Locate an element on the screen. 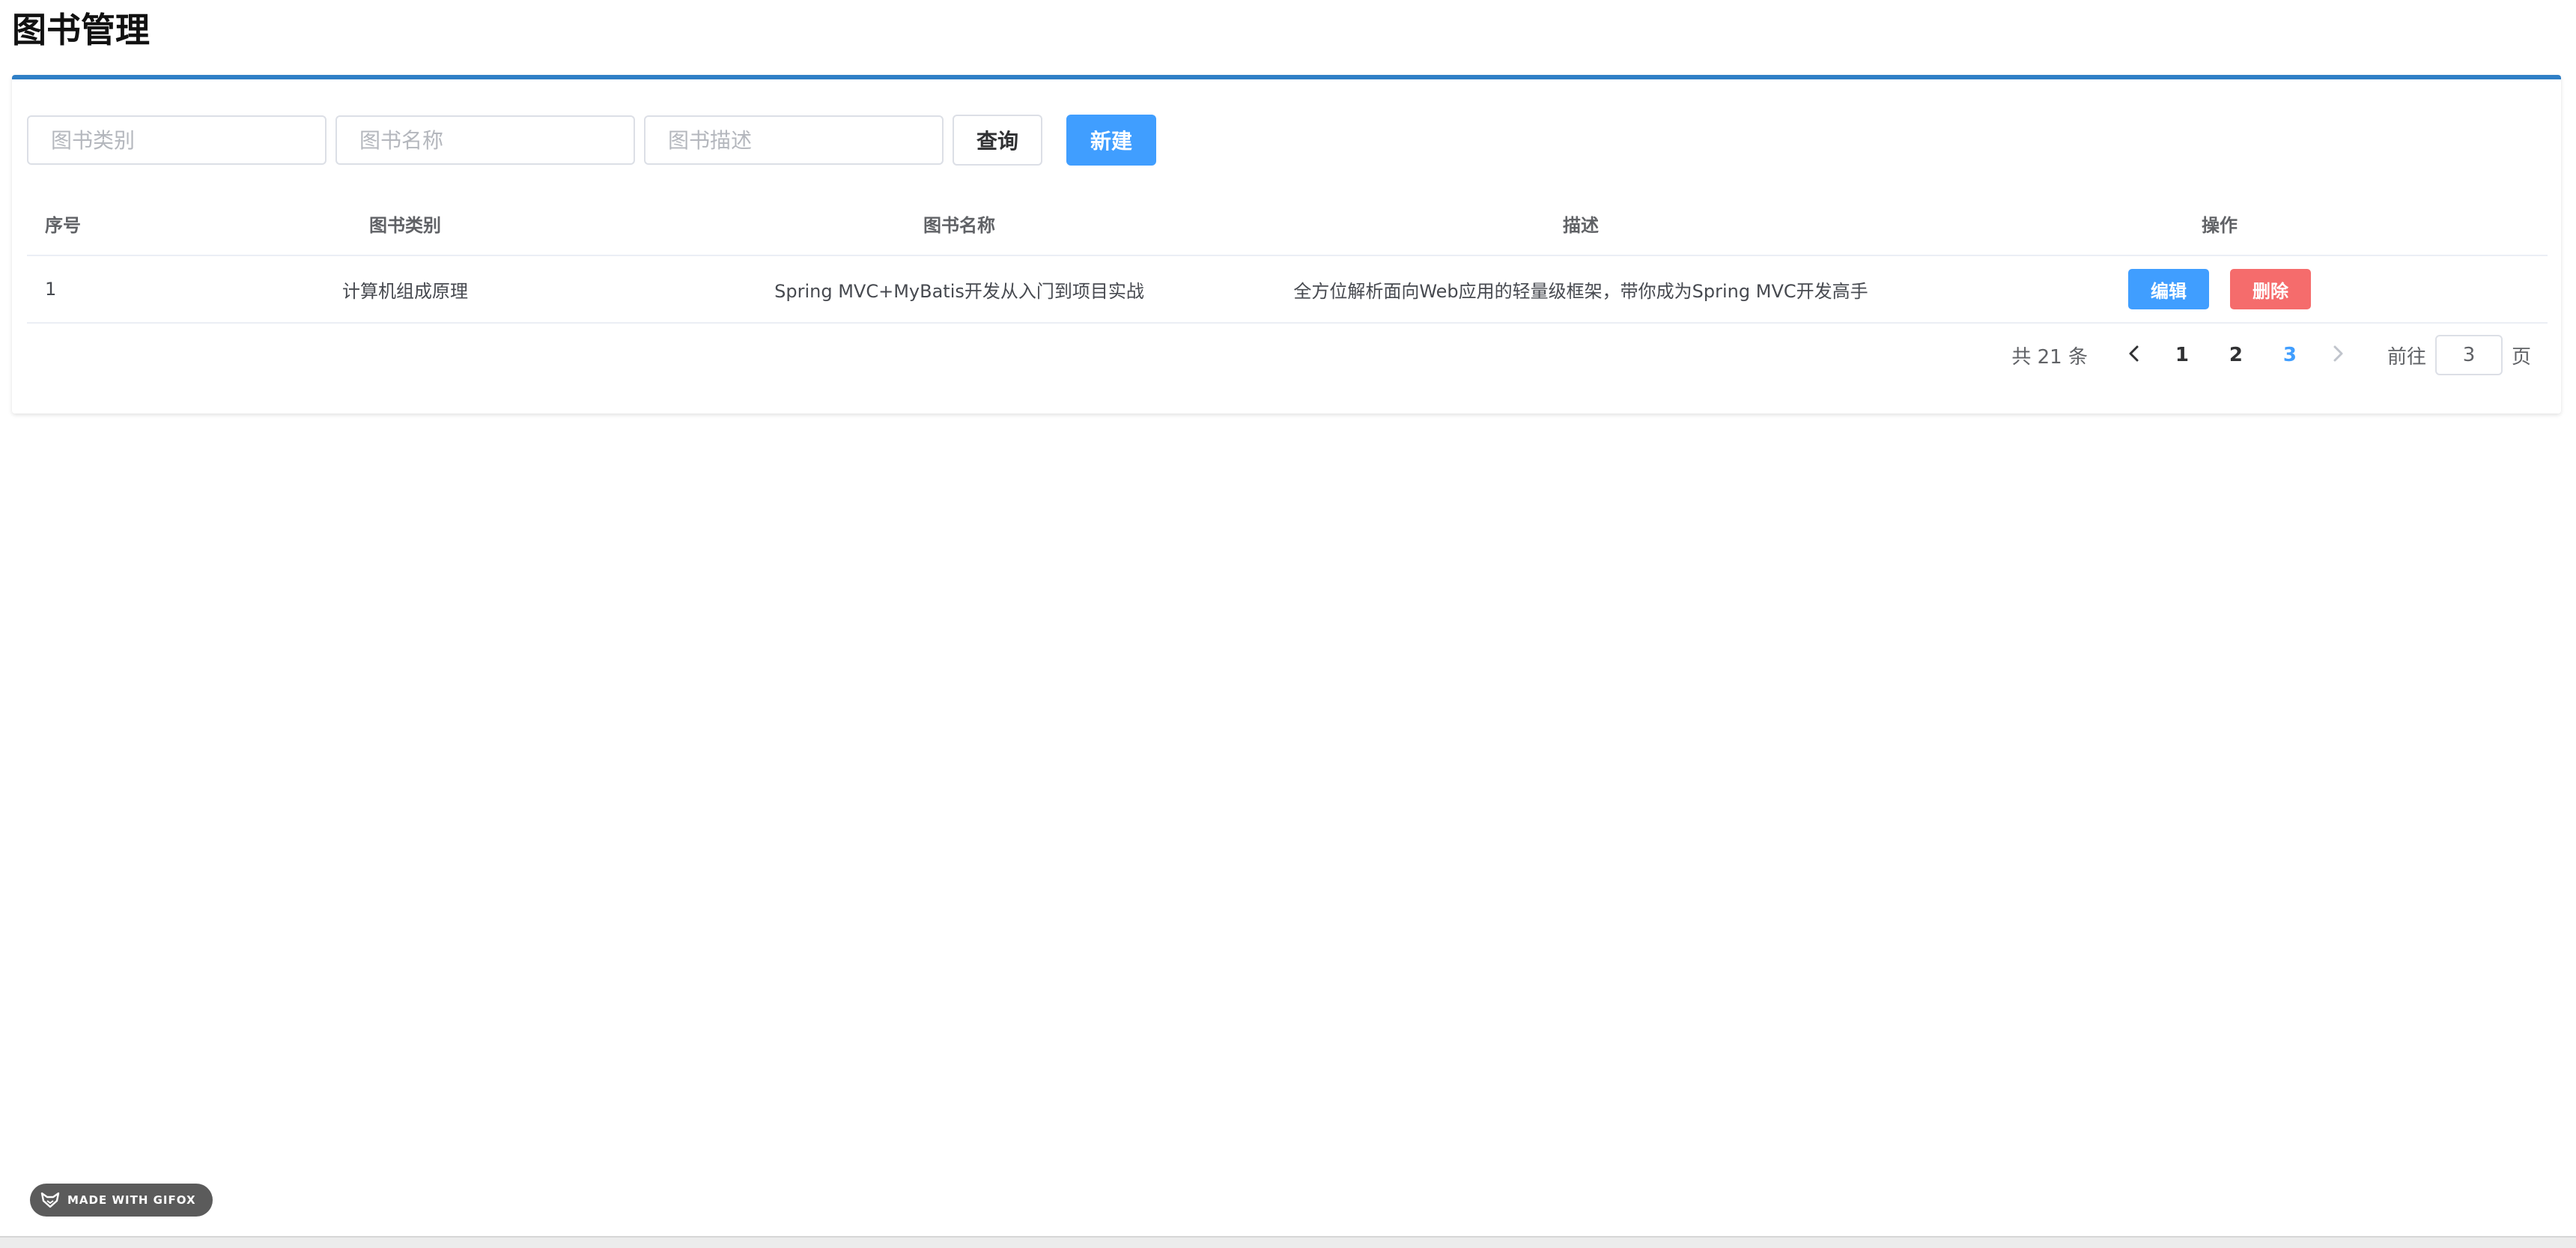 This screenshot has height=1248, width=2576. cell-index: 1 is located at coordinates (94, 289).